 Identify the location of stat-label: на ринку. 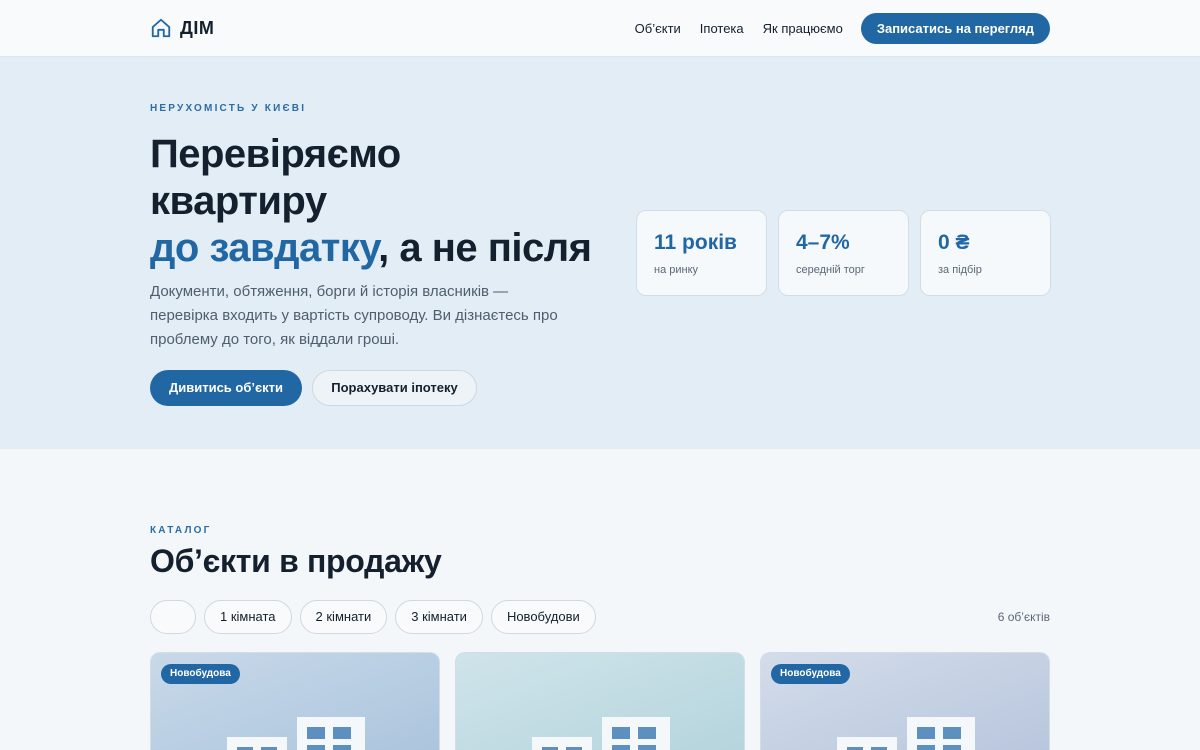
(676, 270).